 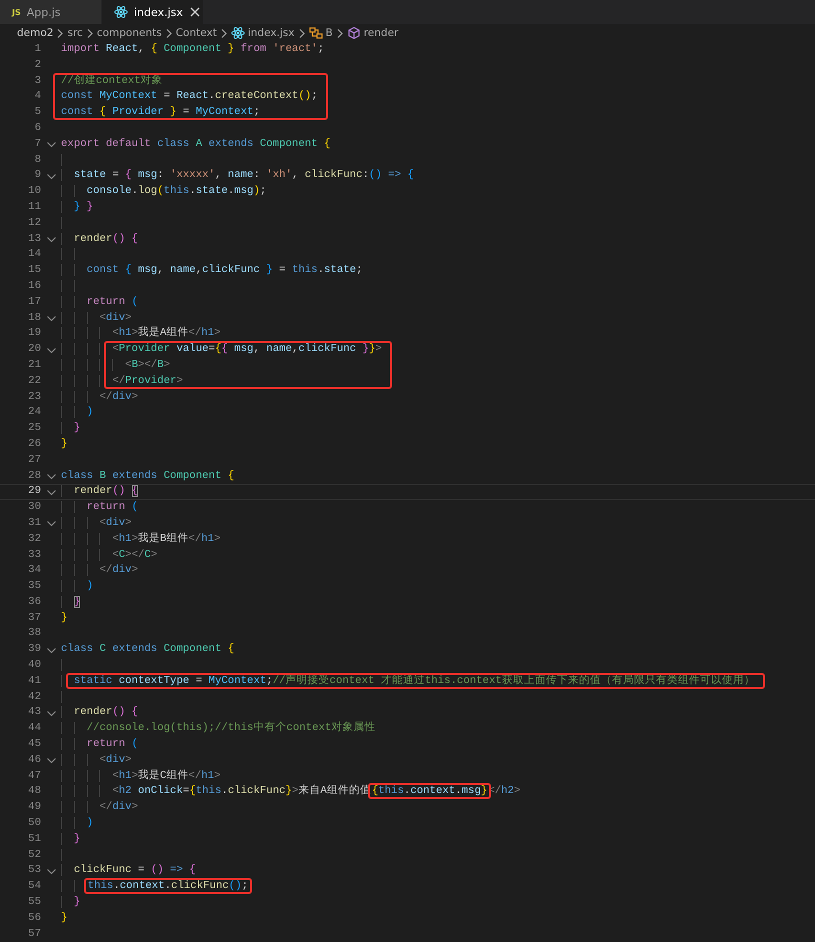 What do you see at coordinates (34, 286) in the screenshot?
I see `line-number: 16` at bounding box center [34, 286].